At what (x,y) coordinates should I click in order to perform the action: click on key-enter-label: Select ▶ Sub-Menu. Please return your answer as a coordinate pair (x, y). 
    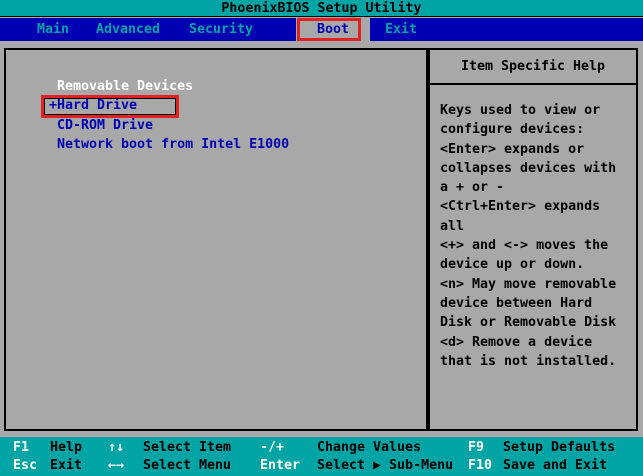
    Looking at the image, I should click on (385, 465).